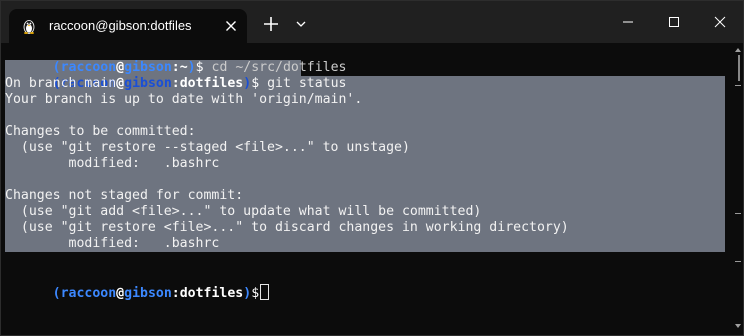 The height and width of the screenshot is (336, 744). Describe the element at coordinates (88, 293) in the screenshot. I see `prompt-user: raccoon` at that location.